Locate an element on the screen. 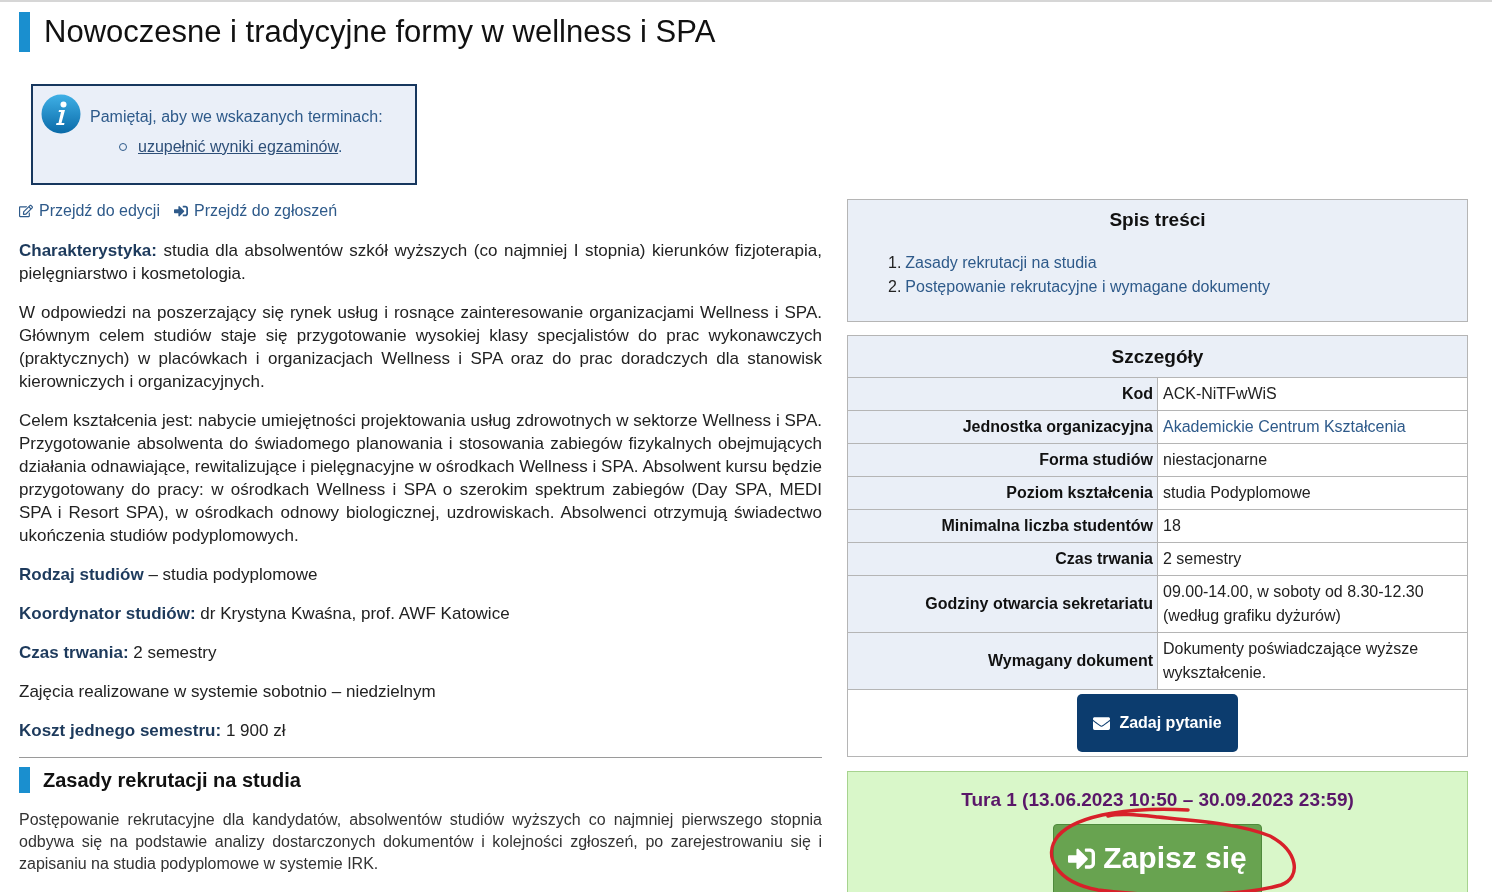  detail-label: Jednostka organizacyjna is located at coordinates (1002, 427).